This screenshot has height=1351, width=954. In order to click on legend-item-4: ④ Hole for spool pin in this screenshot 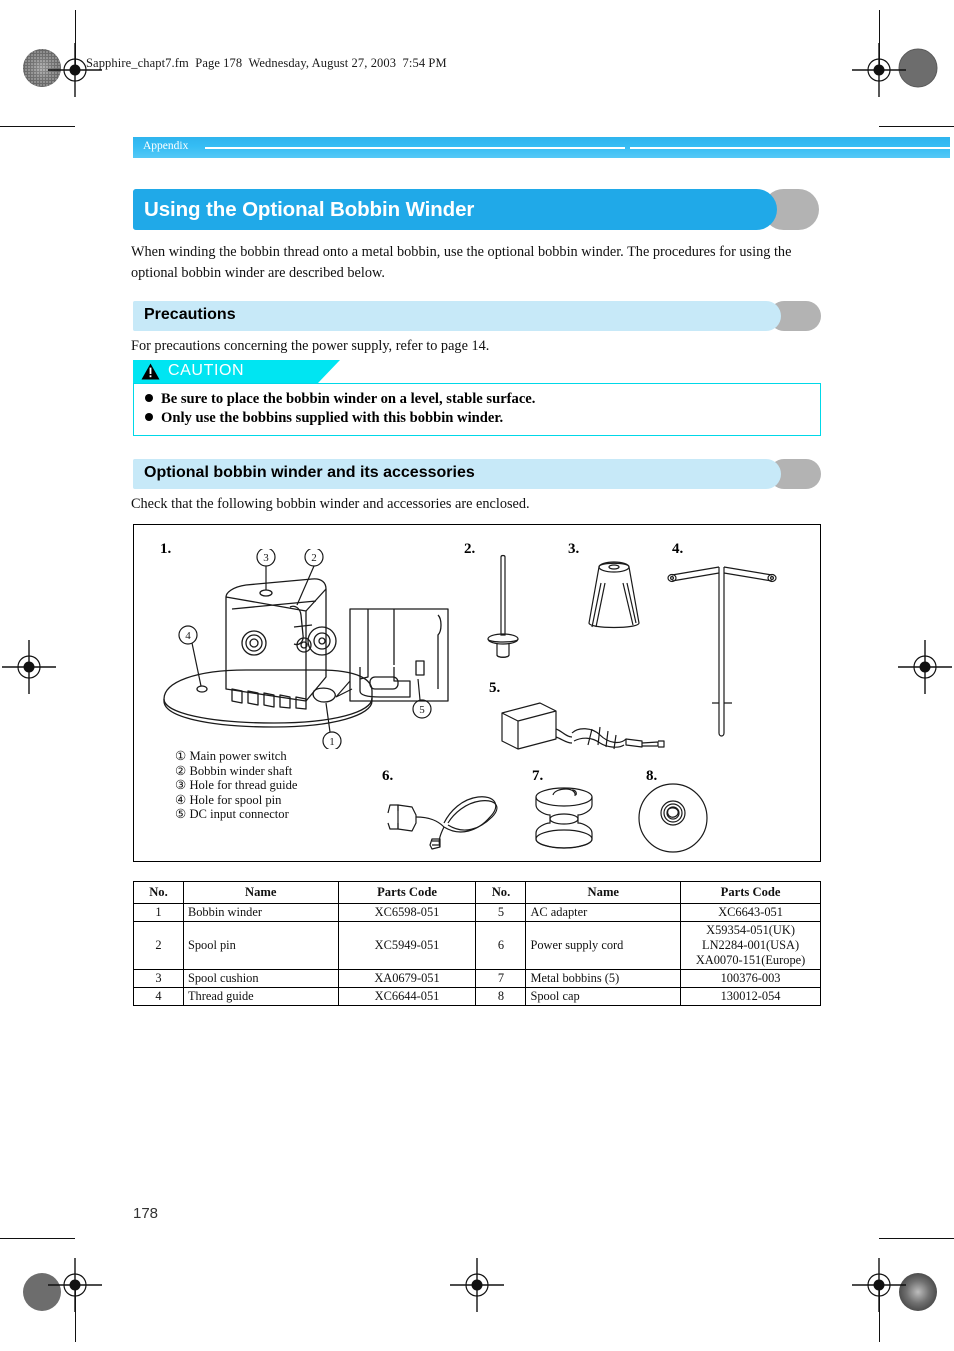, I will do `click(228, 799)`.